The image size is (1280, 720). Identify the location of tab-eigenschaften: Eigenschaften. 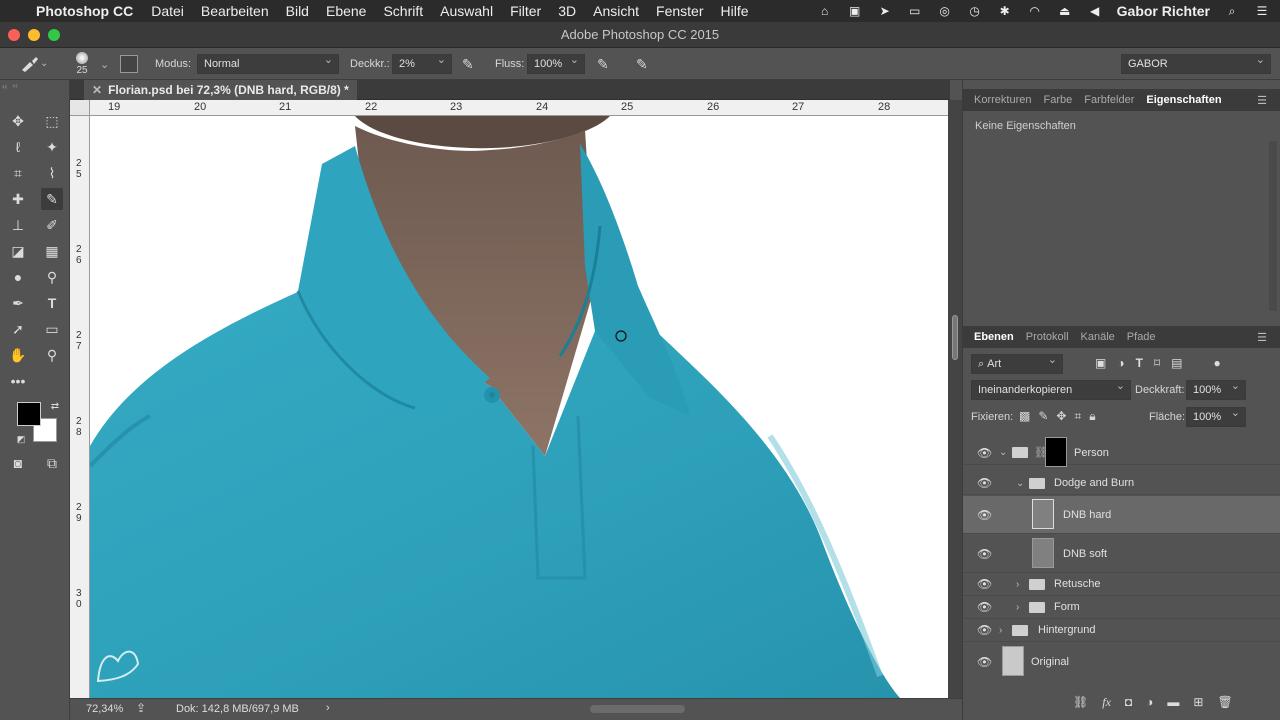
(1183, 100).